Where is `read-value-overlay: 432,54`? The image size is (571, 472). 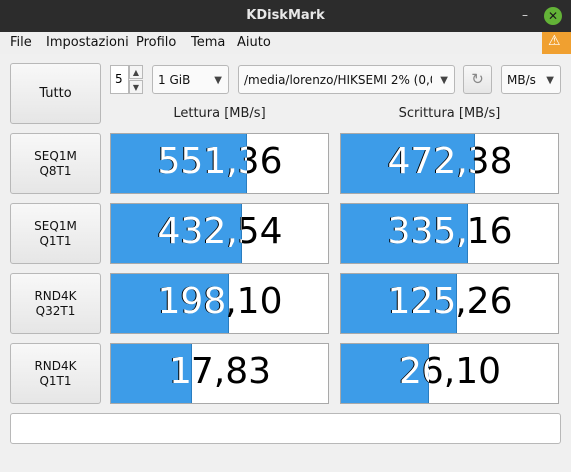
read-value-overlay: 432,54 is located at coordinates (176, 233).